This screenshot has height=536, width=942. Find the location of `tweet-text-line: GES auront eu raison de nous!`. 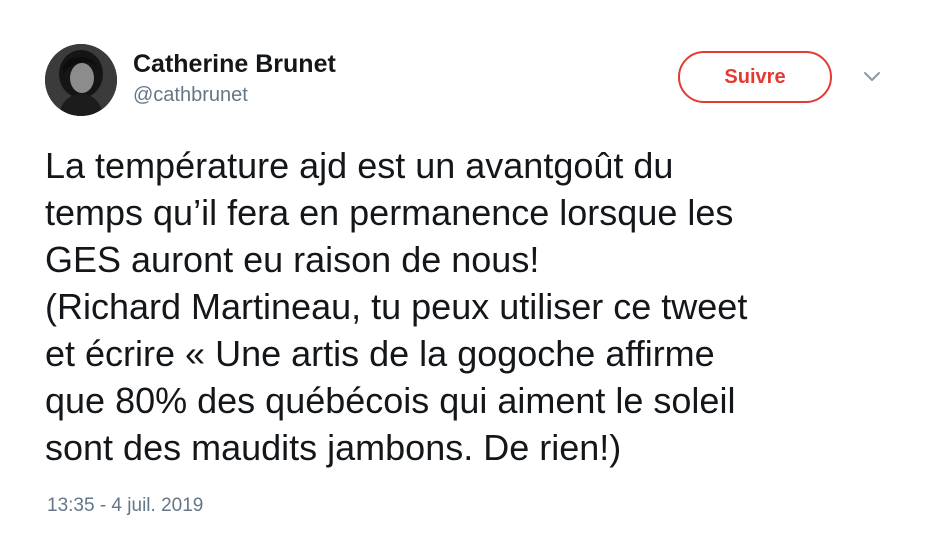

tweet-text-line: GES auront eu raison de nous! is located at coordinates (292, 259).